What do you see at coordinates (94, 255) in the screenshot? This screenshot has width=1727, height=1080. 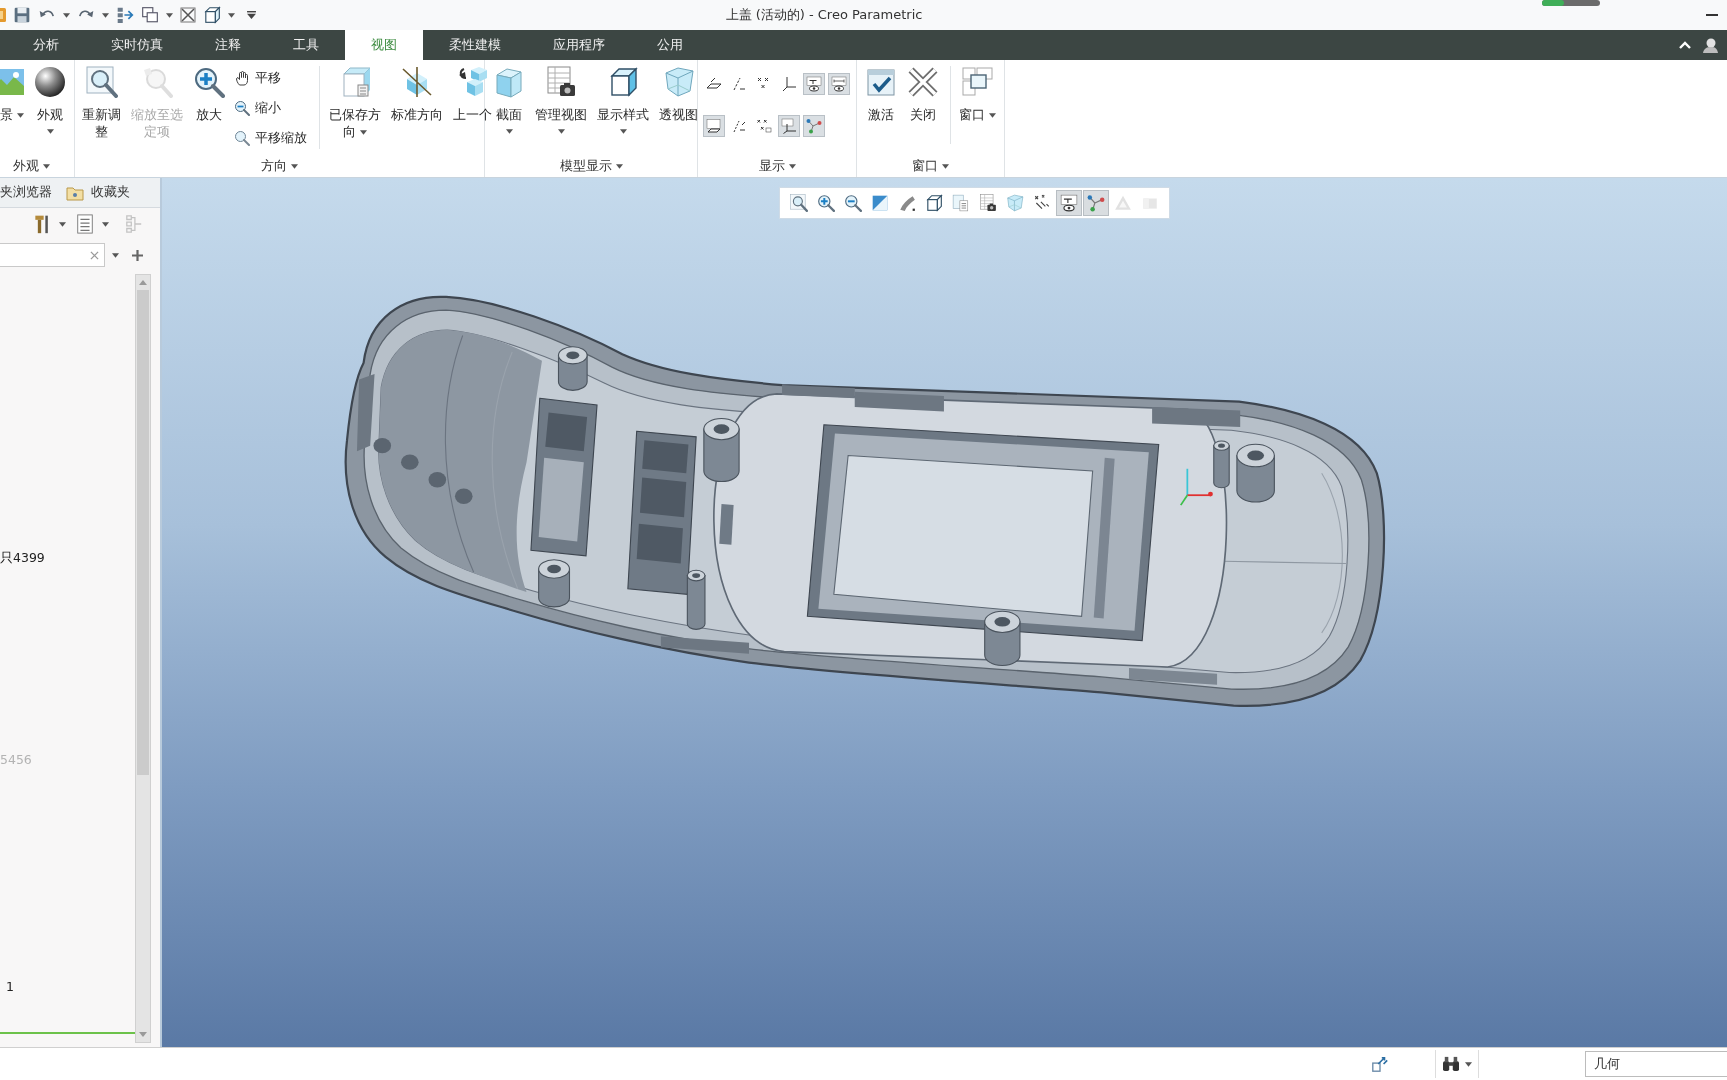 I see `clear-icon` at bounding box center [94, 255].